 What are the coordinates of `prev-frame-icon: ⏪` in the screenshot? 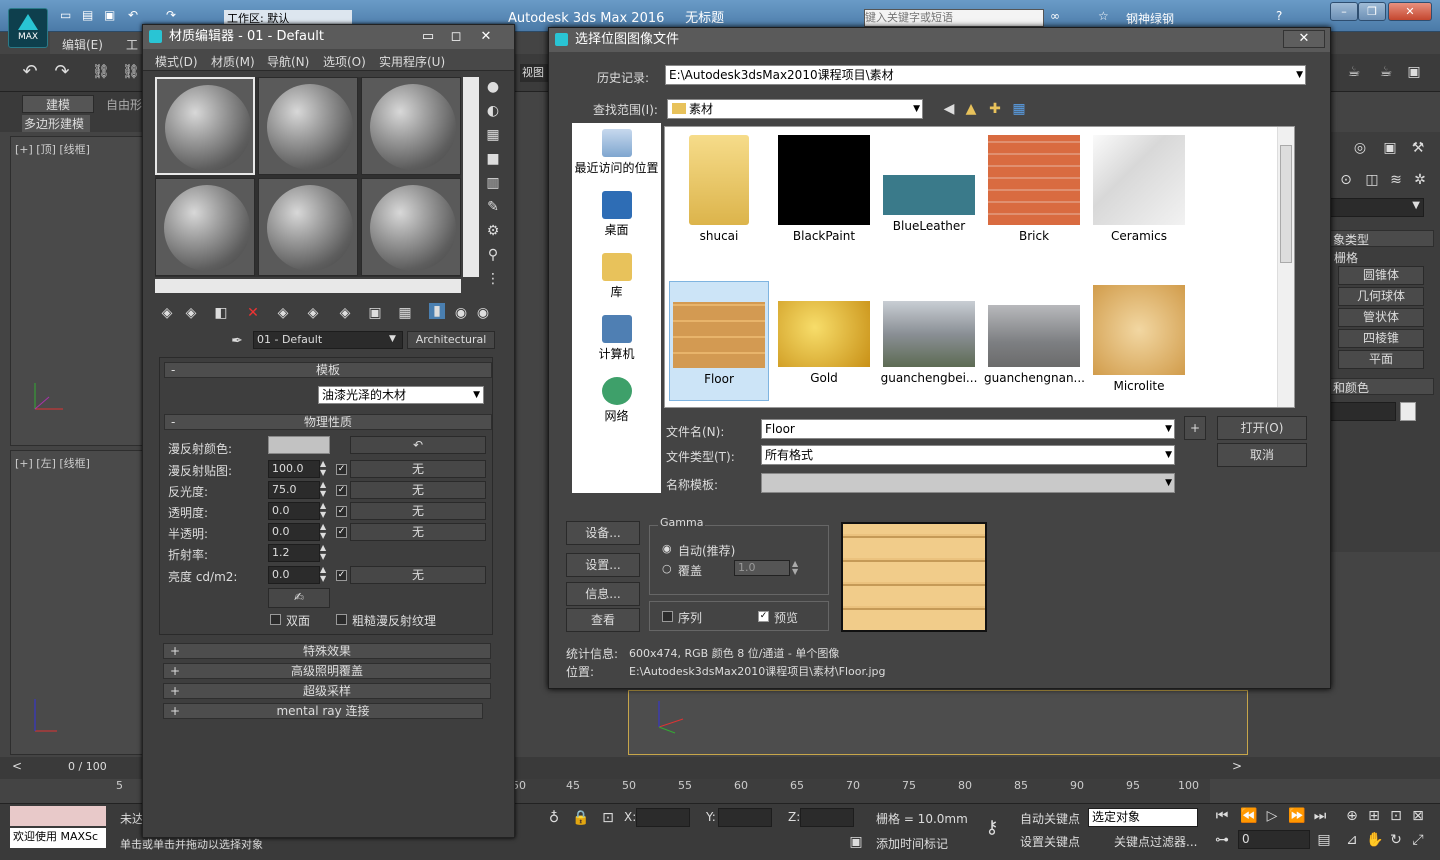 It's located at (1248, 816).